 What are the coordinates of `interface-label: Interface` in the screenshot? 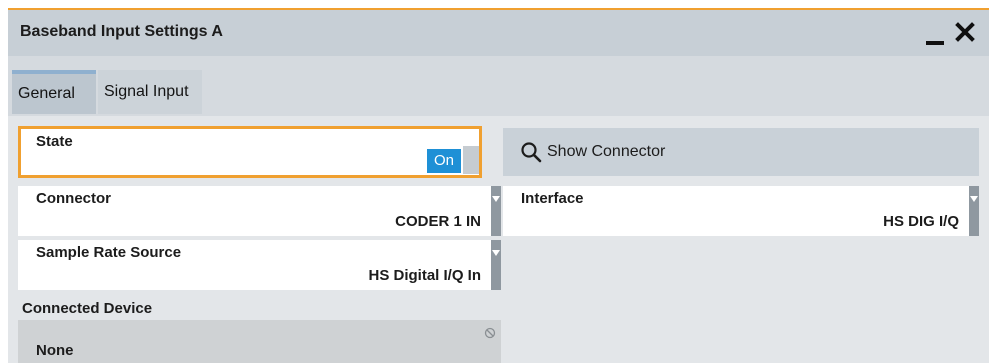 It's located at (552, 198).